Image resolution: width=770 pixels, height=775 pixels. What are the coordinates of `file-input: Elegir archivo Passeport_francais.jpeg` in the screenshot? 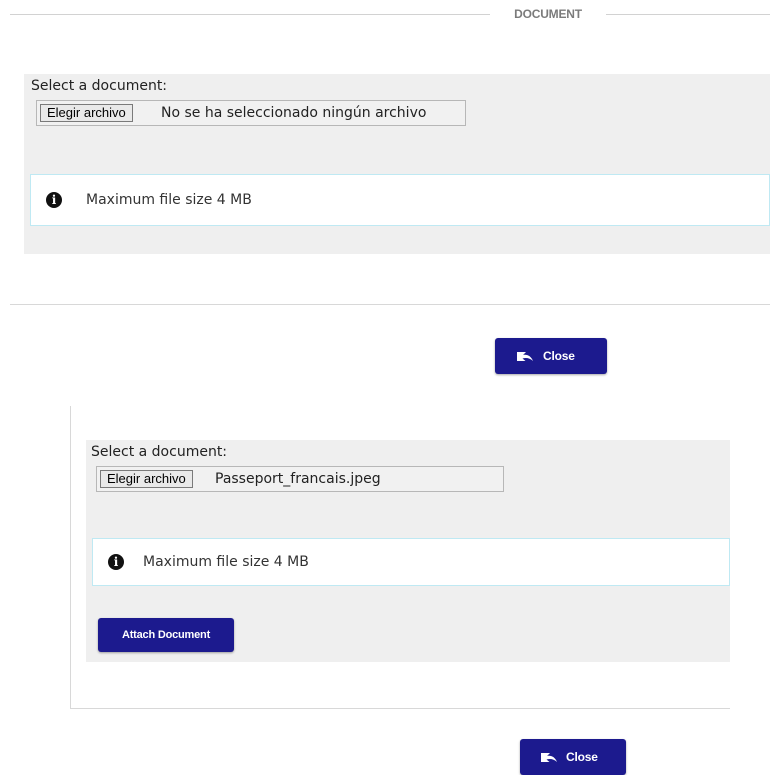 It's located at (300, 479).